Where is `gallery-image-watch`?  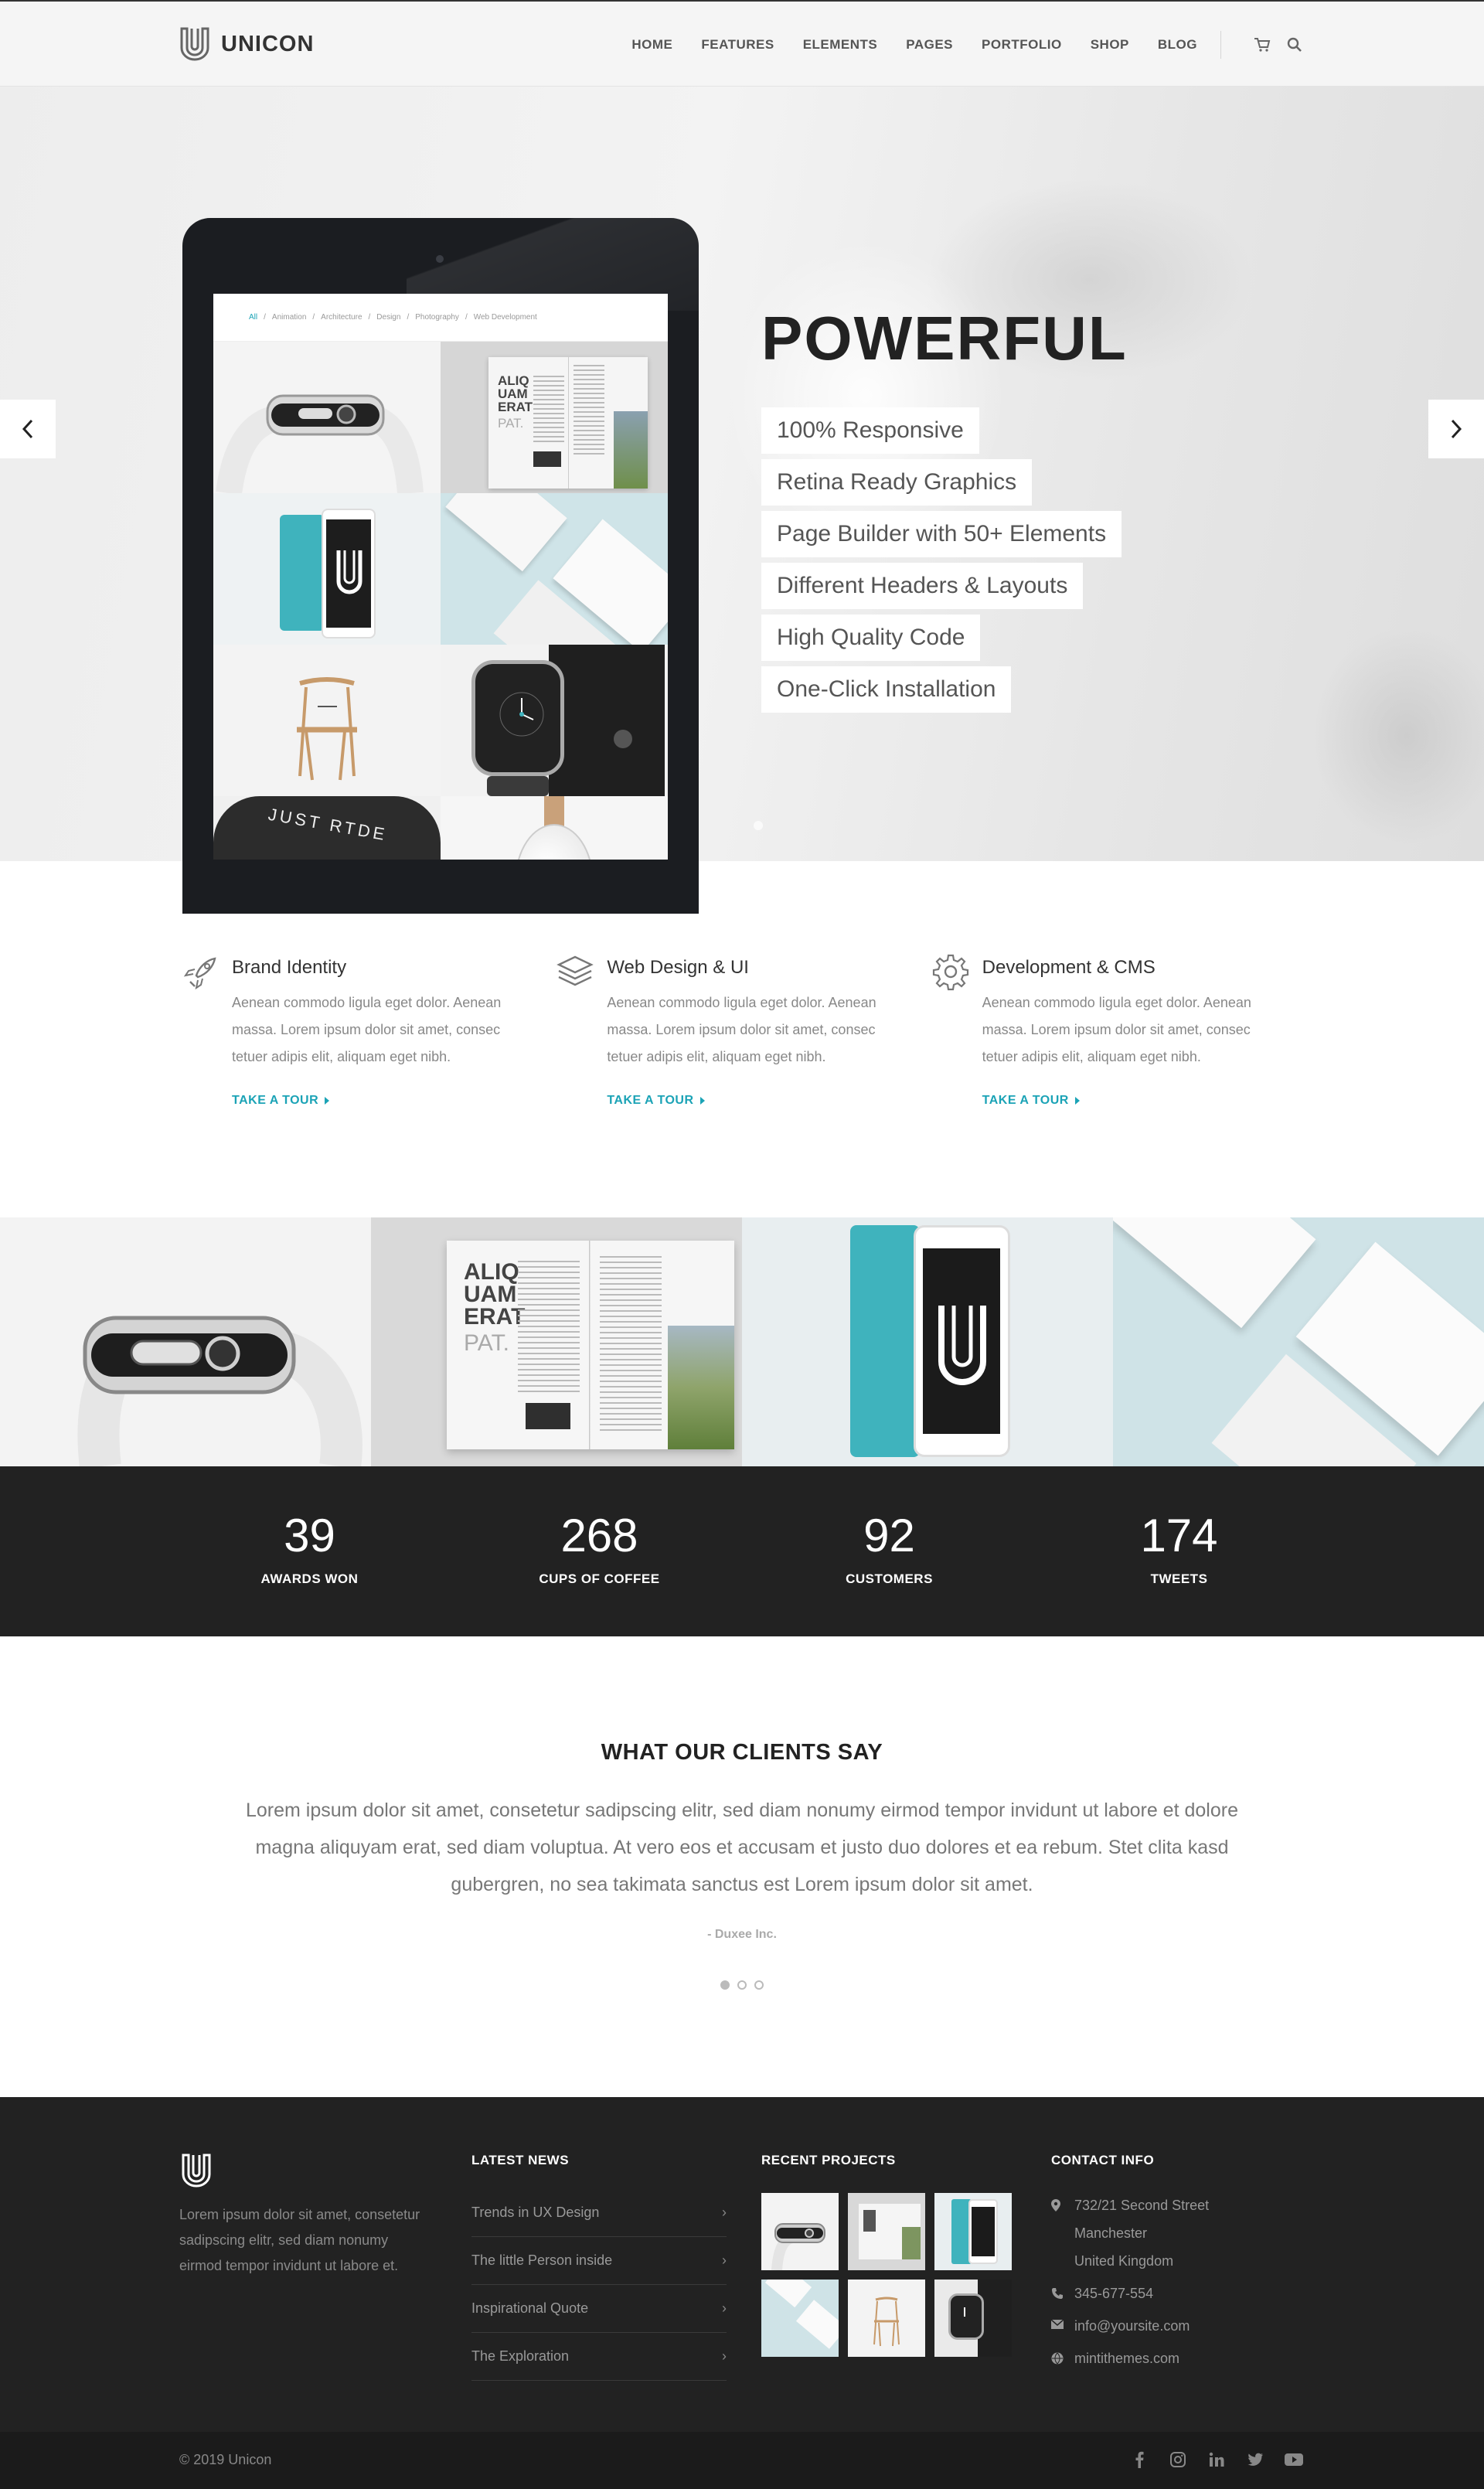
gallery-image-watch is located at coordinates (185, 1341).